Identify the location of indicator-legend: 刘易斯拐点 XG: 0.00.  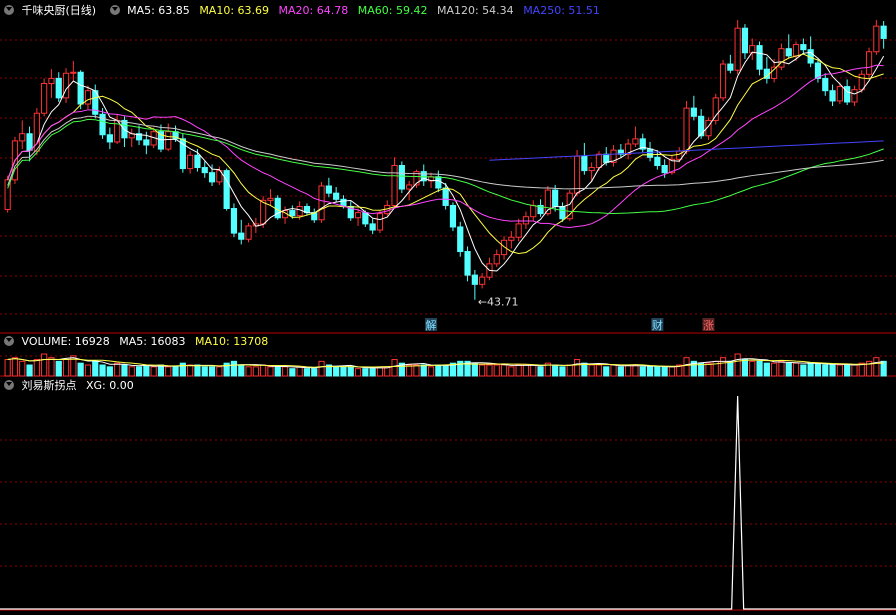
(70, 386).